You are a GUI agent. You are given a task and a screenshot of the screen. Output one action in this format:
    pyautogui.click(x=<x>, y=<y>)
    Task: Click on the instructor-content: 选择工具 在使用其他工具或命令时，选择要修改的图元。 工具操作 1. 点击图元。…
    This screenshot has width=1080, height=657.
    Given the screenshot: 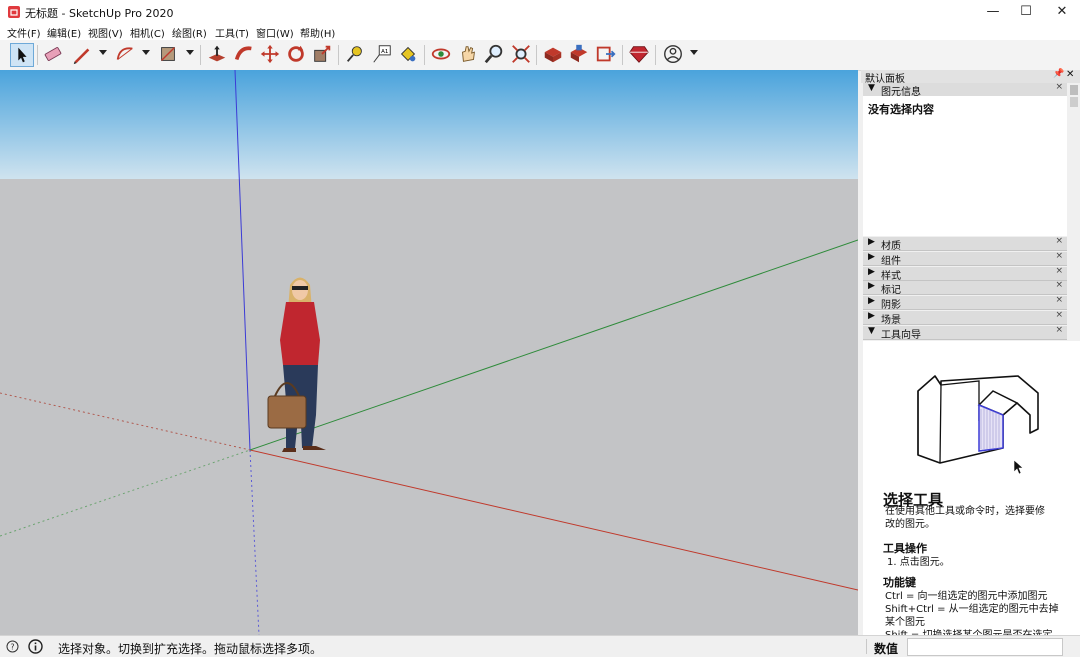 What is the action you would take?
    pyautogui.click(x=971, y=491)
    